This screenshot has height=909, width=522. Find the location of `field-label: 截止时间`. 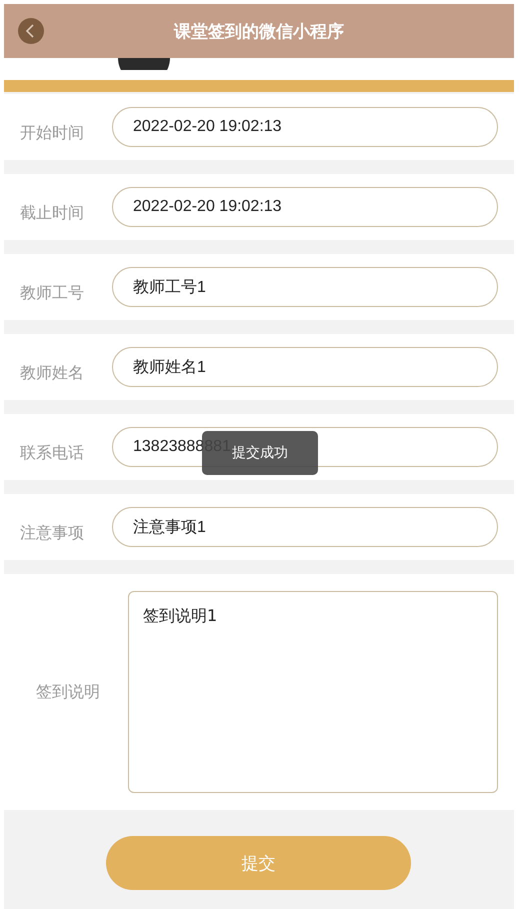

field-label: 截止时间 is located at coordinates (52, 213).